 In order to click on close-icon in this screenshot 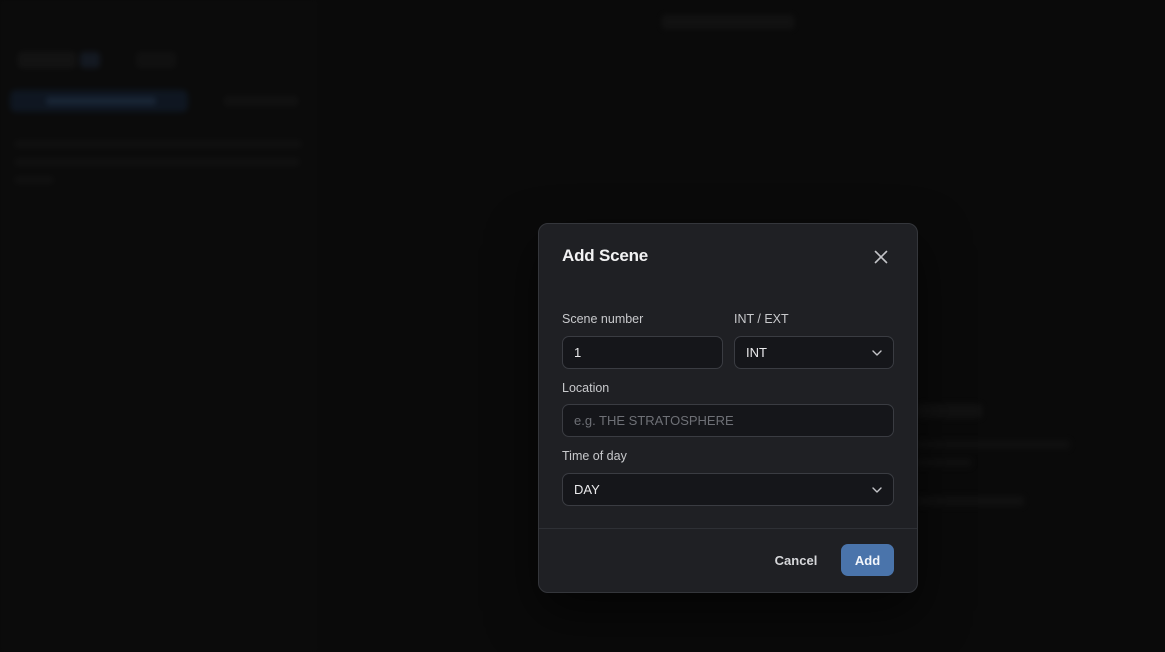, I will do `click(881, 257)`.